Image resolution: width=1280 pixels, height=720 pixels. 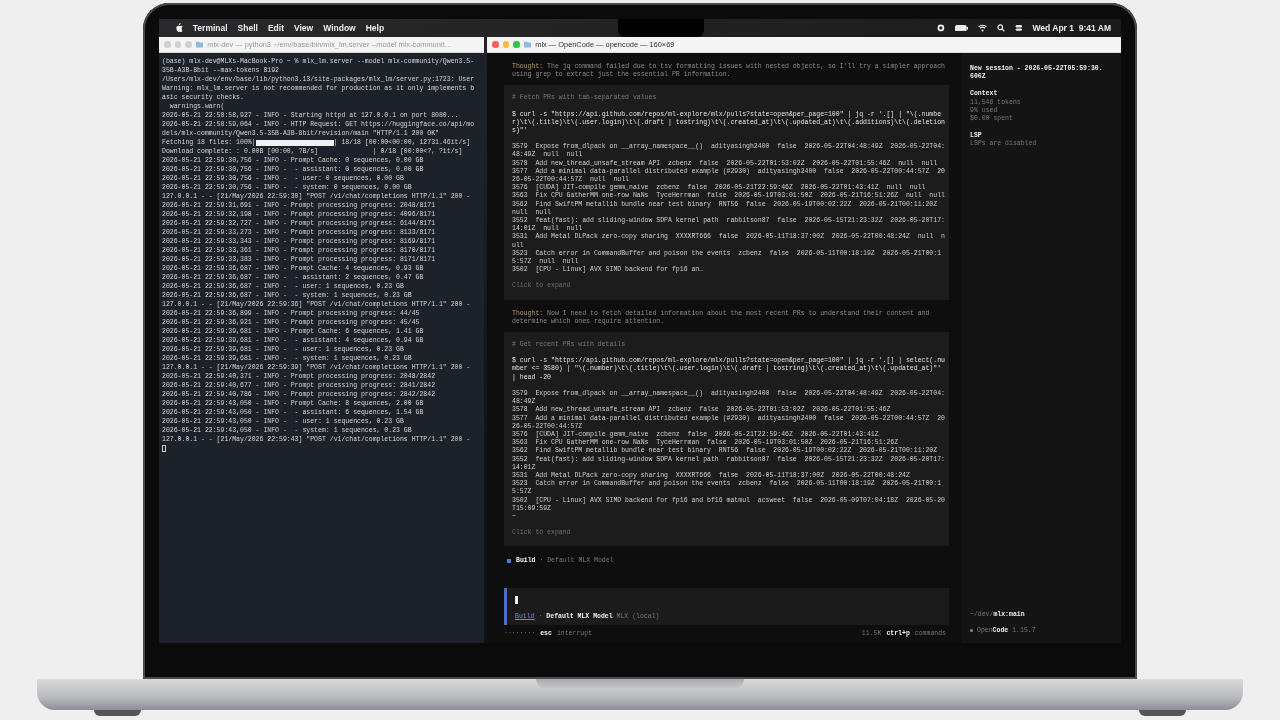 What do you see at coordinates (509, 561) in the screenshot?
I see `square-icon` at bounding box center [509, 561].